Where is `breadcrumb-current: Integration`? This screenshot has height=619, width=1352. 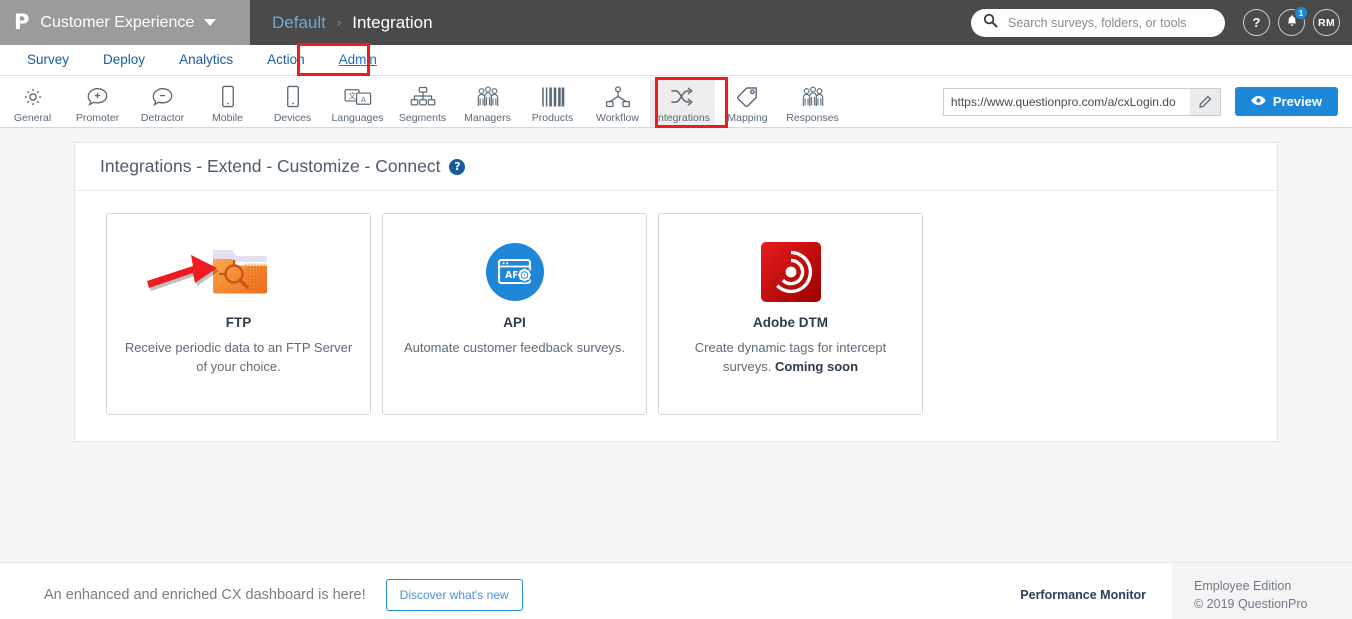
breadcrumb-current: Integration is located at coordinates (392, 22).